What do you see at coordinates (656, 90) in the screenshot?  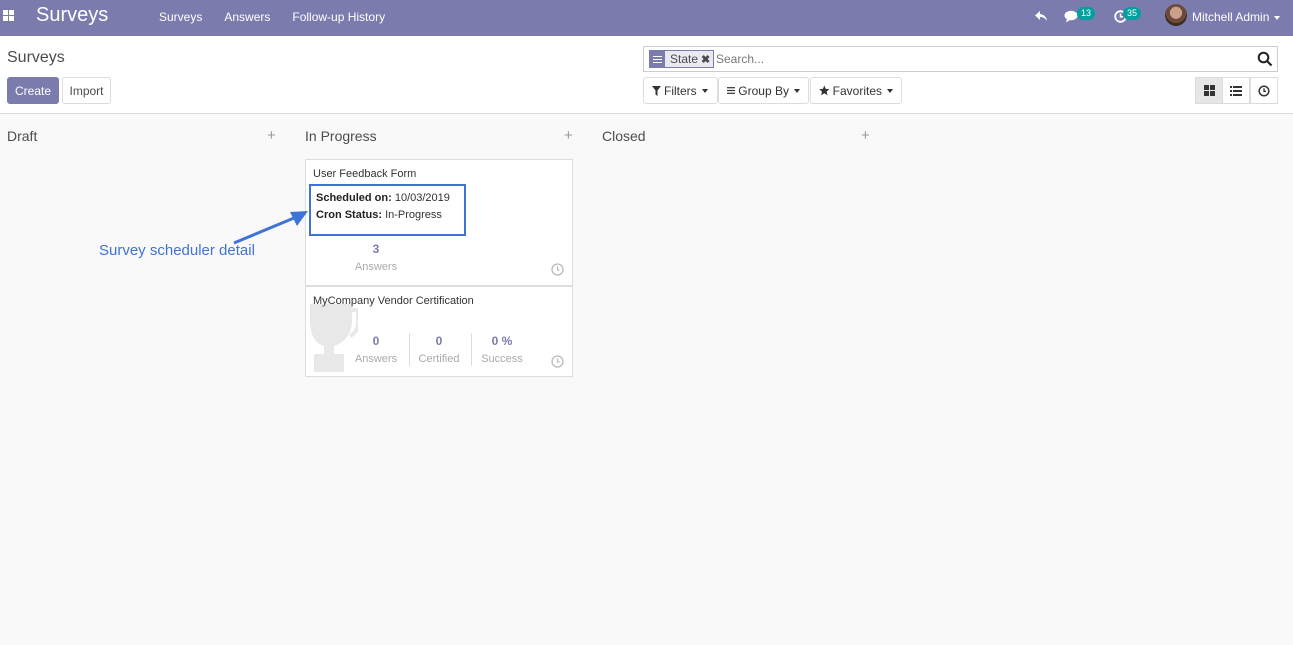 I see `filter-icon` at bounding box center [656, 90].